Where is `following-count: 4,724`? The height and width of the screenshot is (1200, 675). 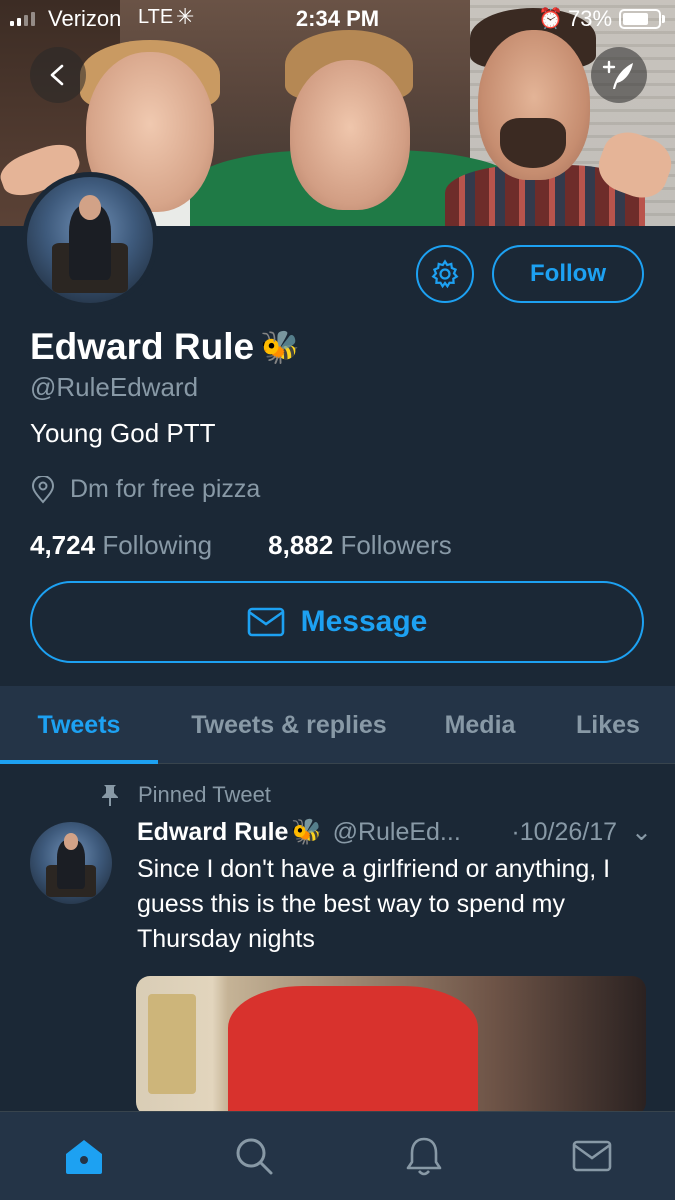
following-count: 4,724 is located at coordinates (63, 545).